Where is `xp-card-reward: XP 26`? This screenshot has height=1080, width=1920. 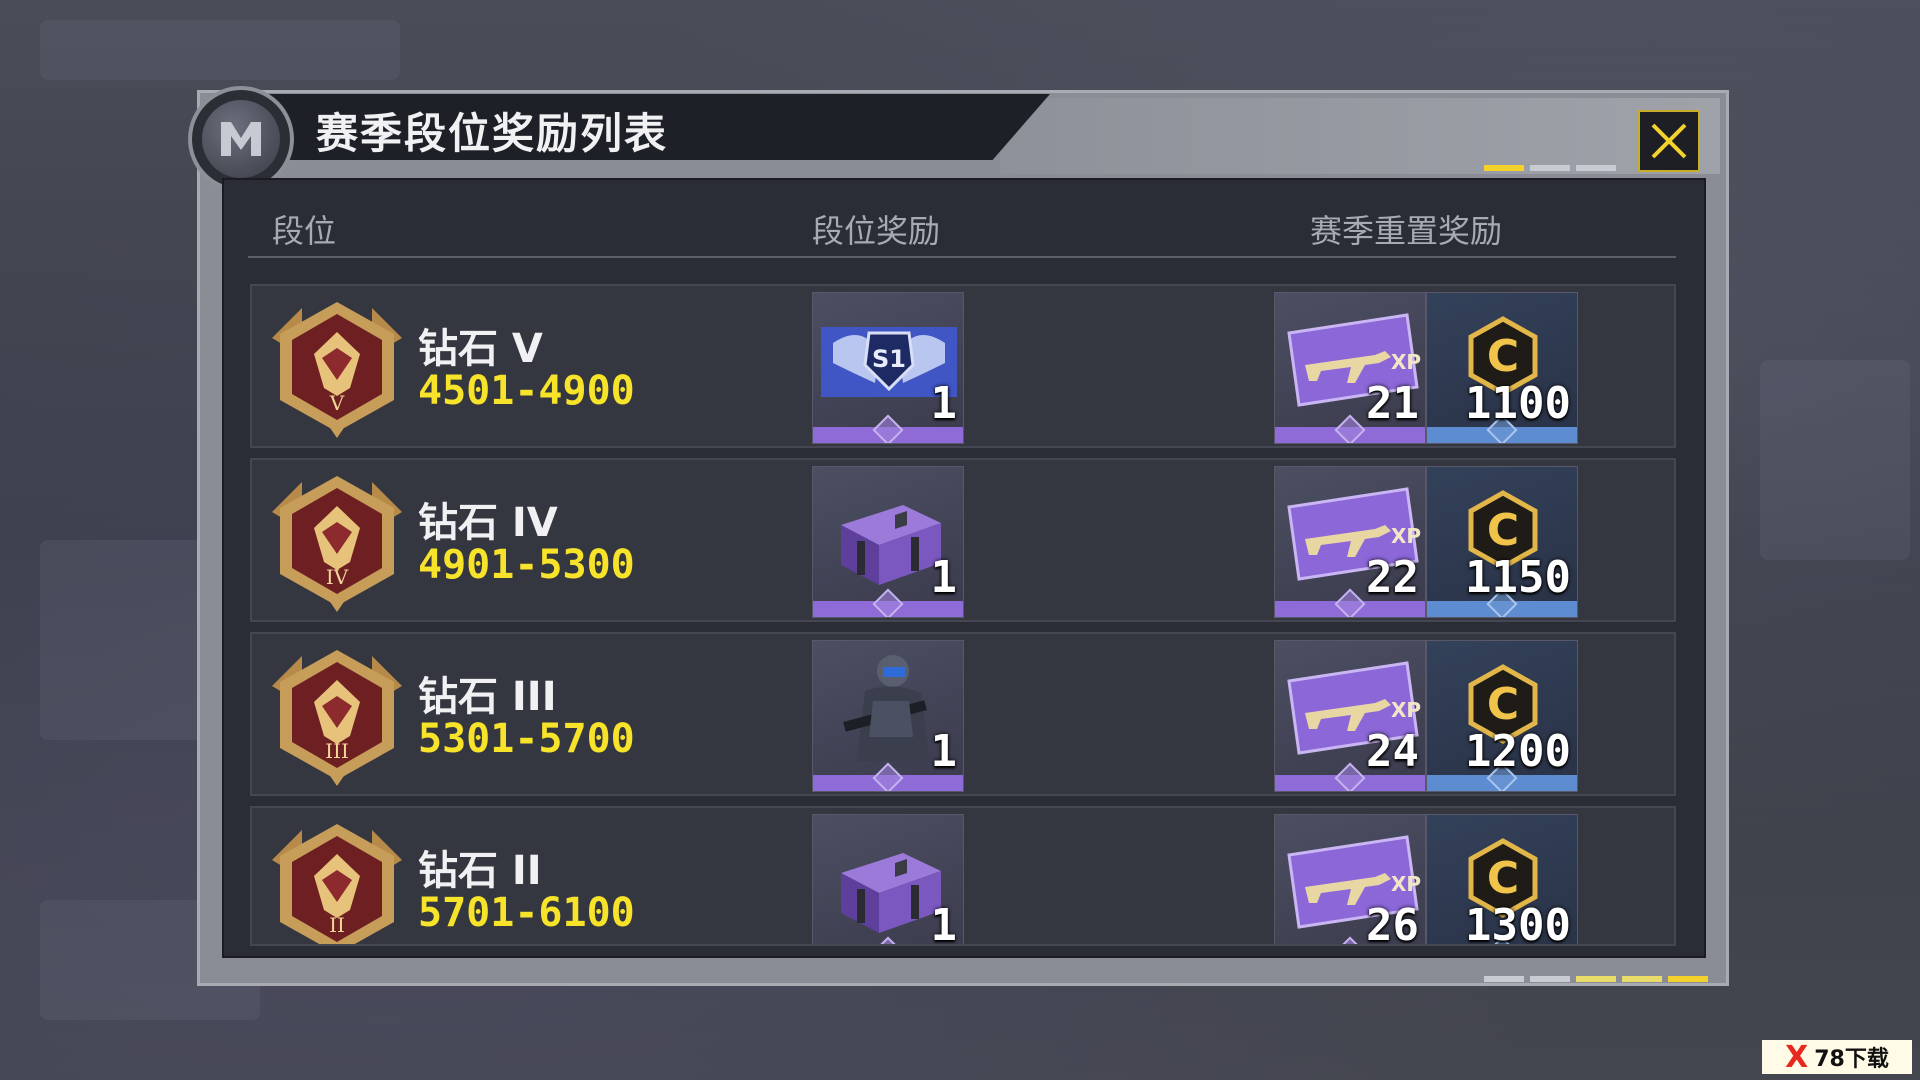 xp-card-reward: XP 26 is located at coordinates (1350, 880).